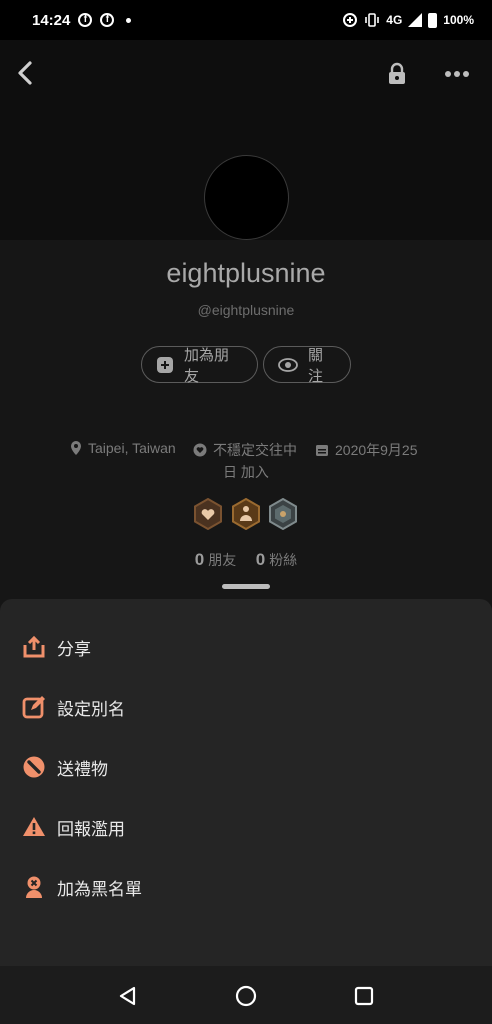 Image resolution: width=492 pixels, height=1024 pixels. Describe the element at coordinates (199, 559) in the screenshot. I see `friends-count: 0` at that location.